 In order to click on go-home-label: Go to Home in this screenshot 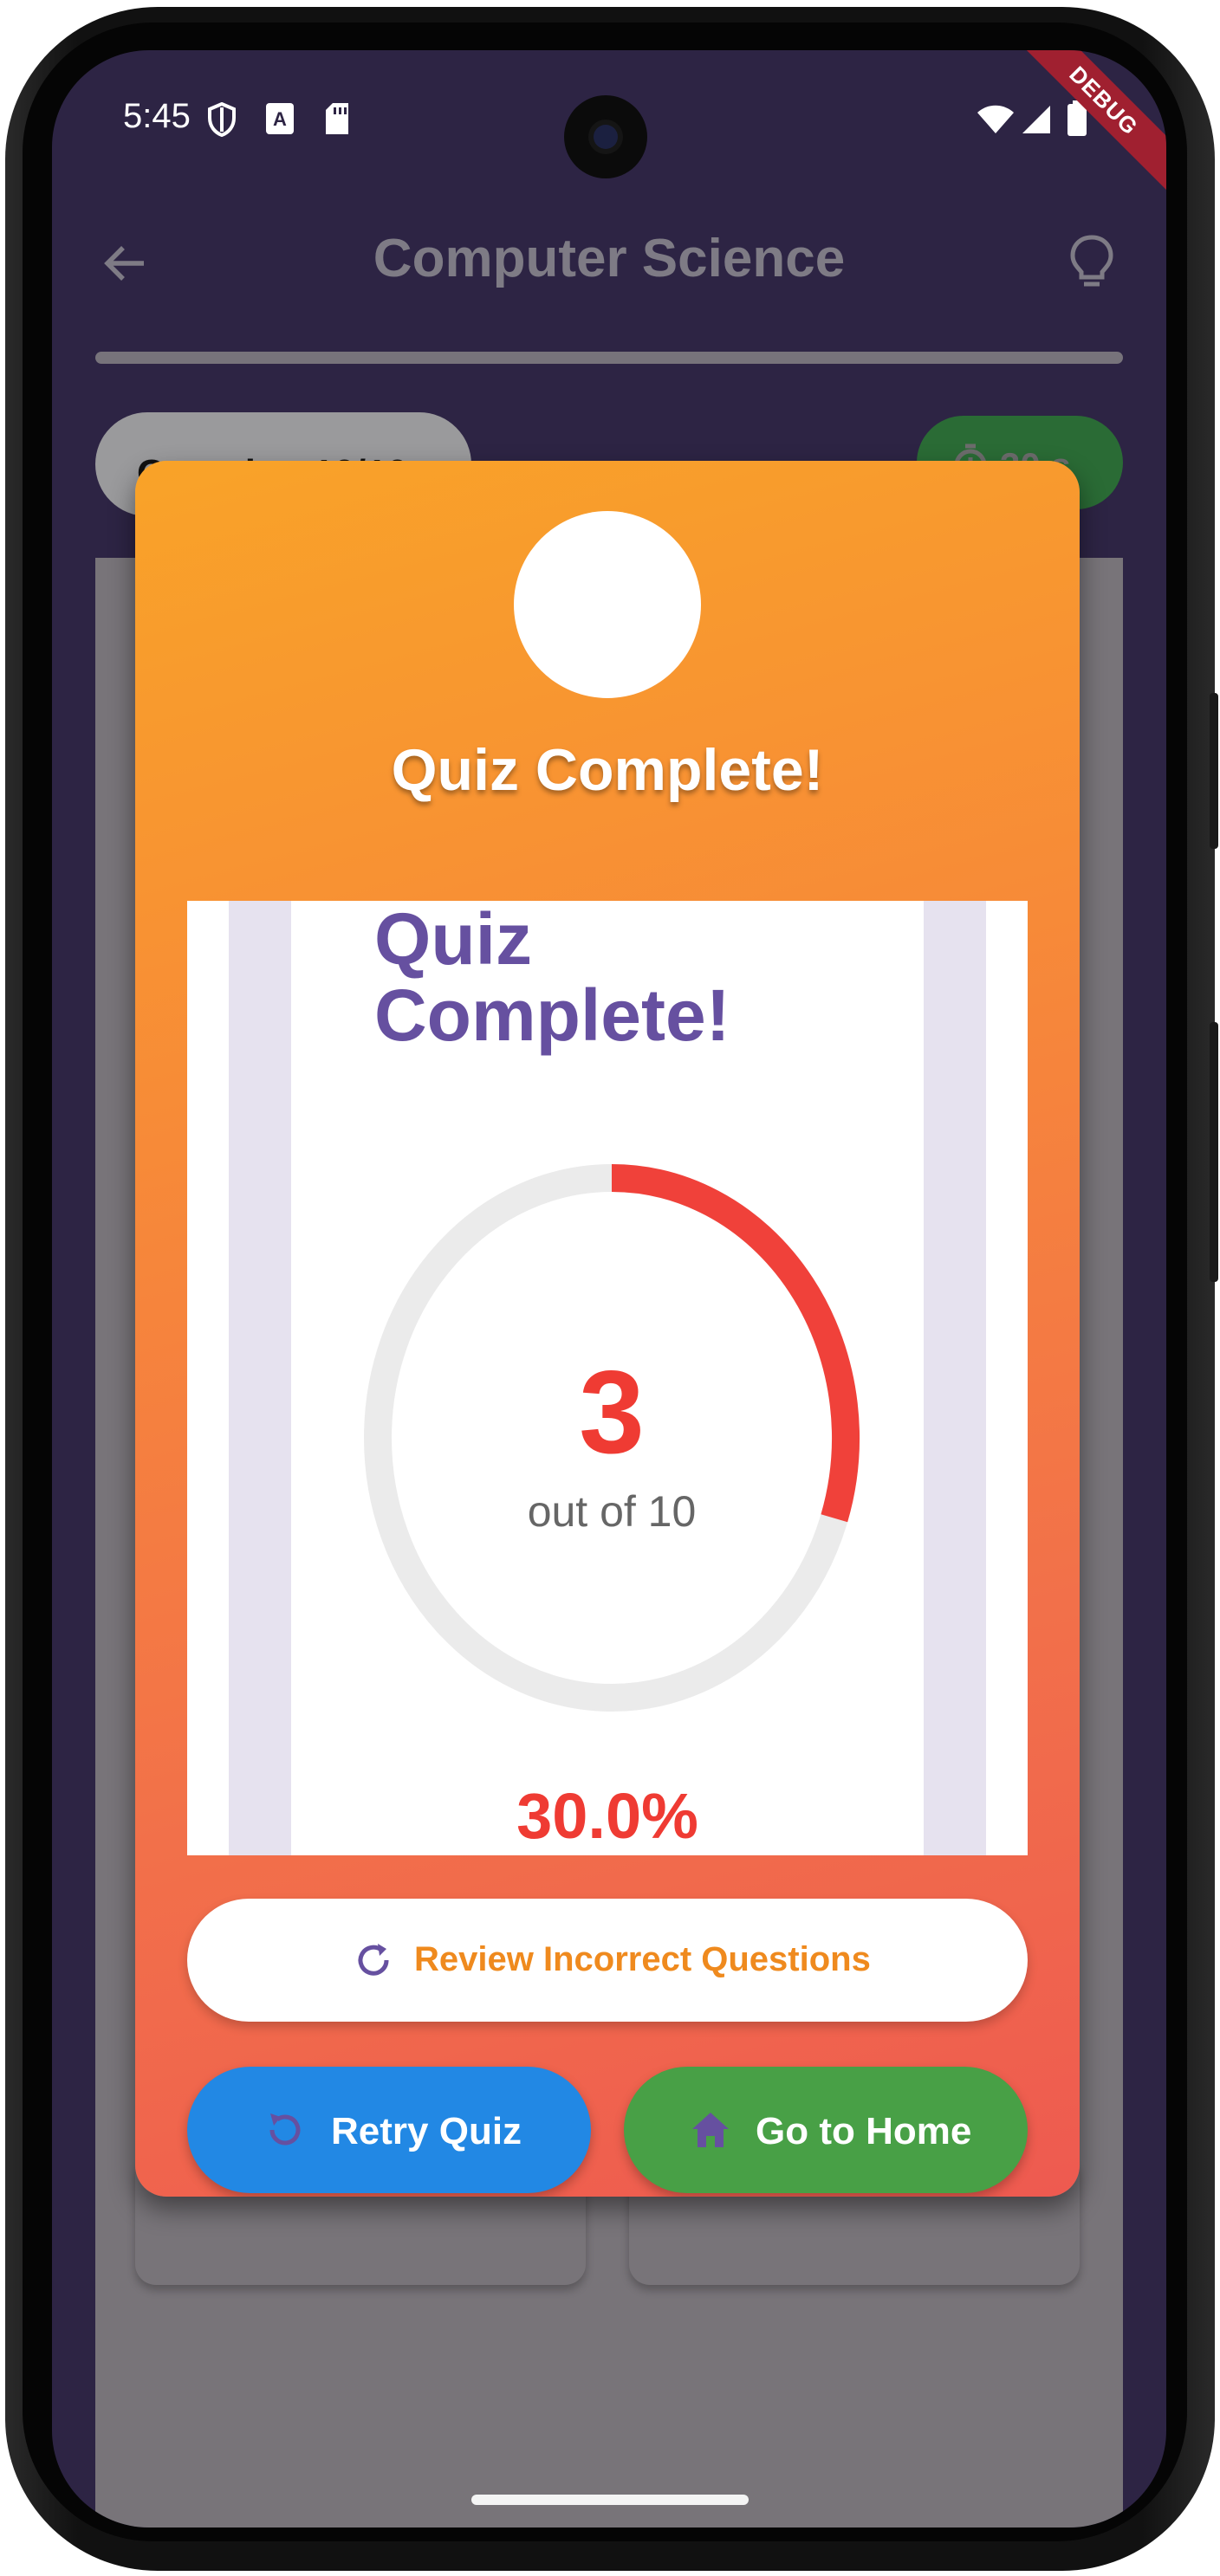, I will do `click(864, 2131)`.